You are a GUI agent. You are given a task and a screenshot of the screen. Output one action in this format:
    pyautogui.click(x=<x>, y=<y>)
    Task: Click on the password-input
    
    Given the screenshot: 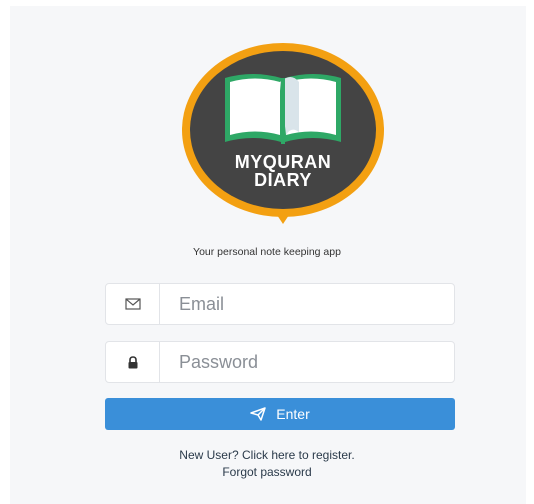 What is the action you would take?
    pyautogui.click(x=307, y=362)
    